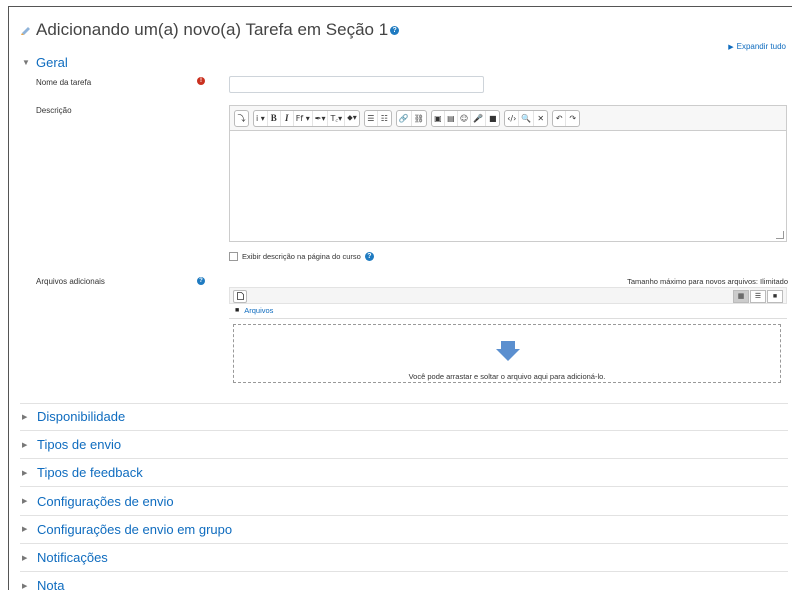 The height and width of the screenshot is (593, 792). I want to click on frame-top-border, so click(400, 6).